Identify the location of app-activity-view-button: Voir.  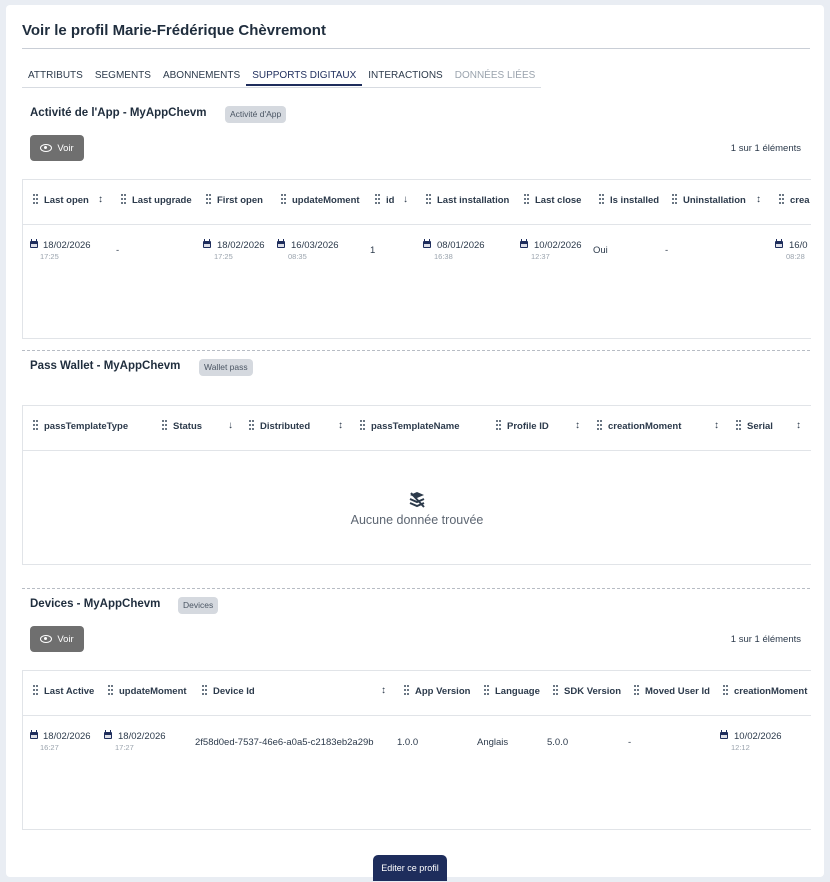
(57, 148).